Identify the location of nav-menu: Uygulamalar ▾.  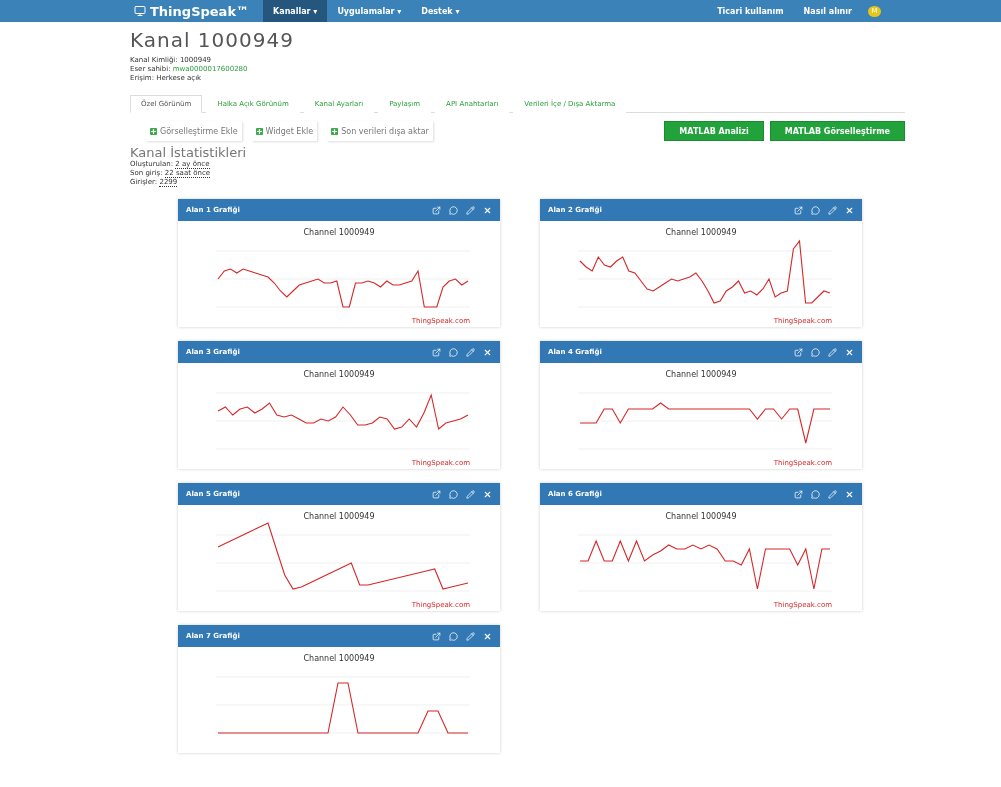
(369, 11).